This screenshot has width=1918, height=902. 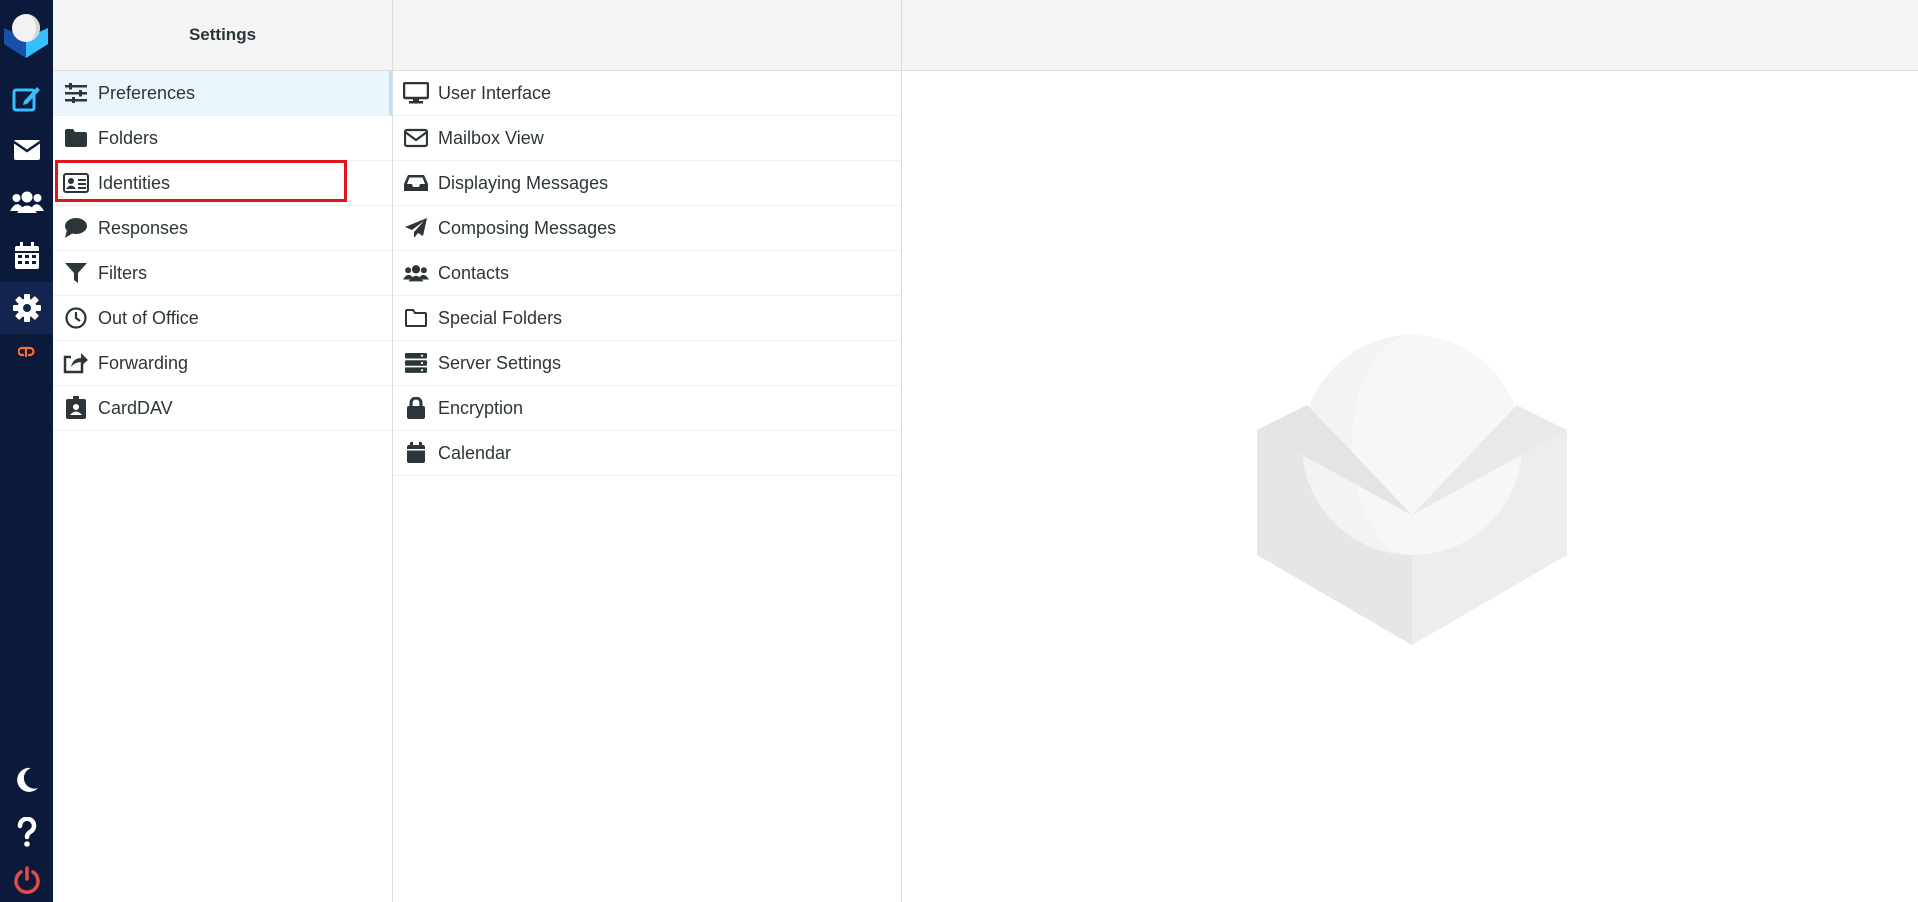 I want to click on logout-button, so click(x=26, y=880).